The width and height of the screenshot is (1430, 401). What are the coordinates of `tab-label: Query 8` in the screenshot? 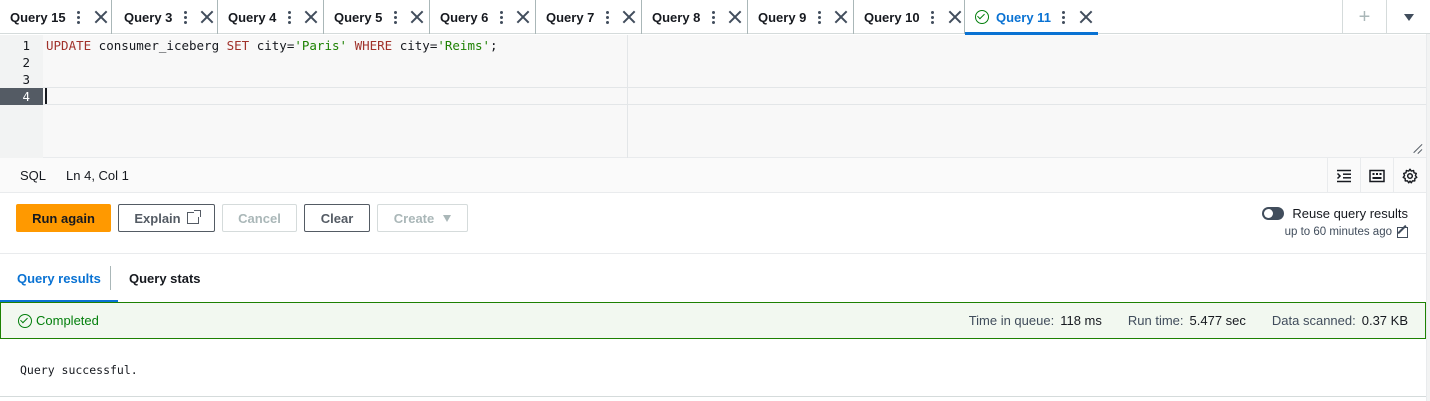 It's located at (676, 17).